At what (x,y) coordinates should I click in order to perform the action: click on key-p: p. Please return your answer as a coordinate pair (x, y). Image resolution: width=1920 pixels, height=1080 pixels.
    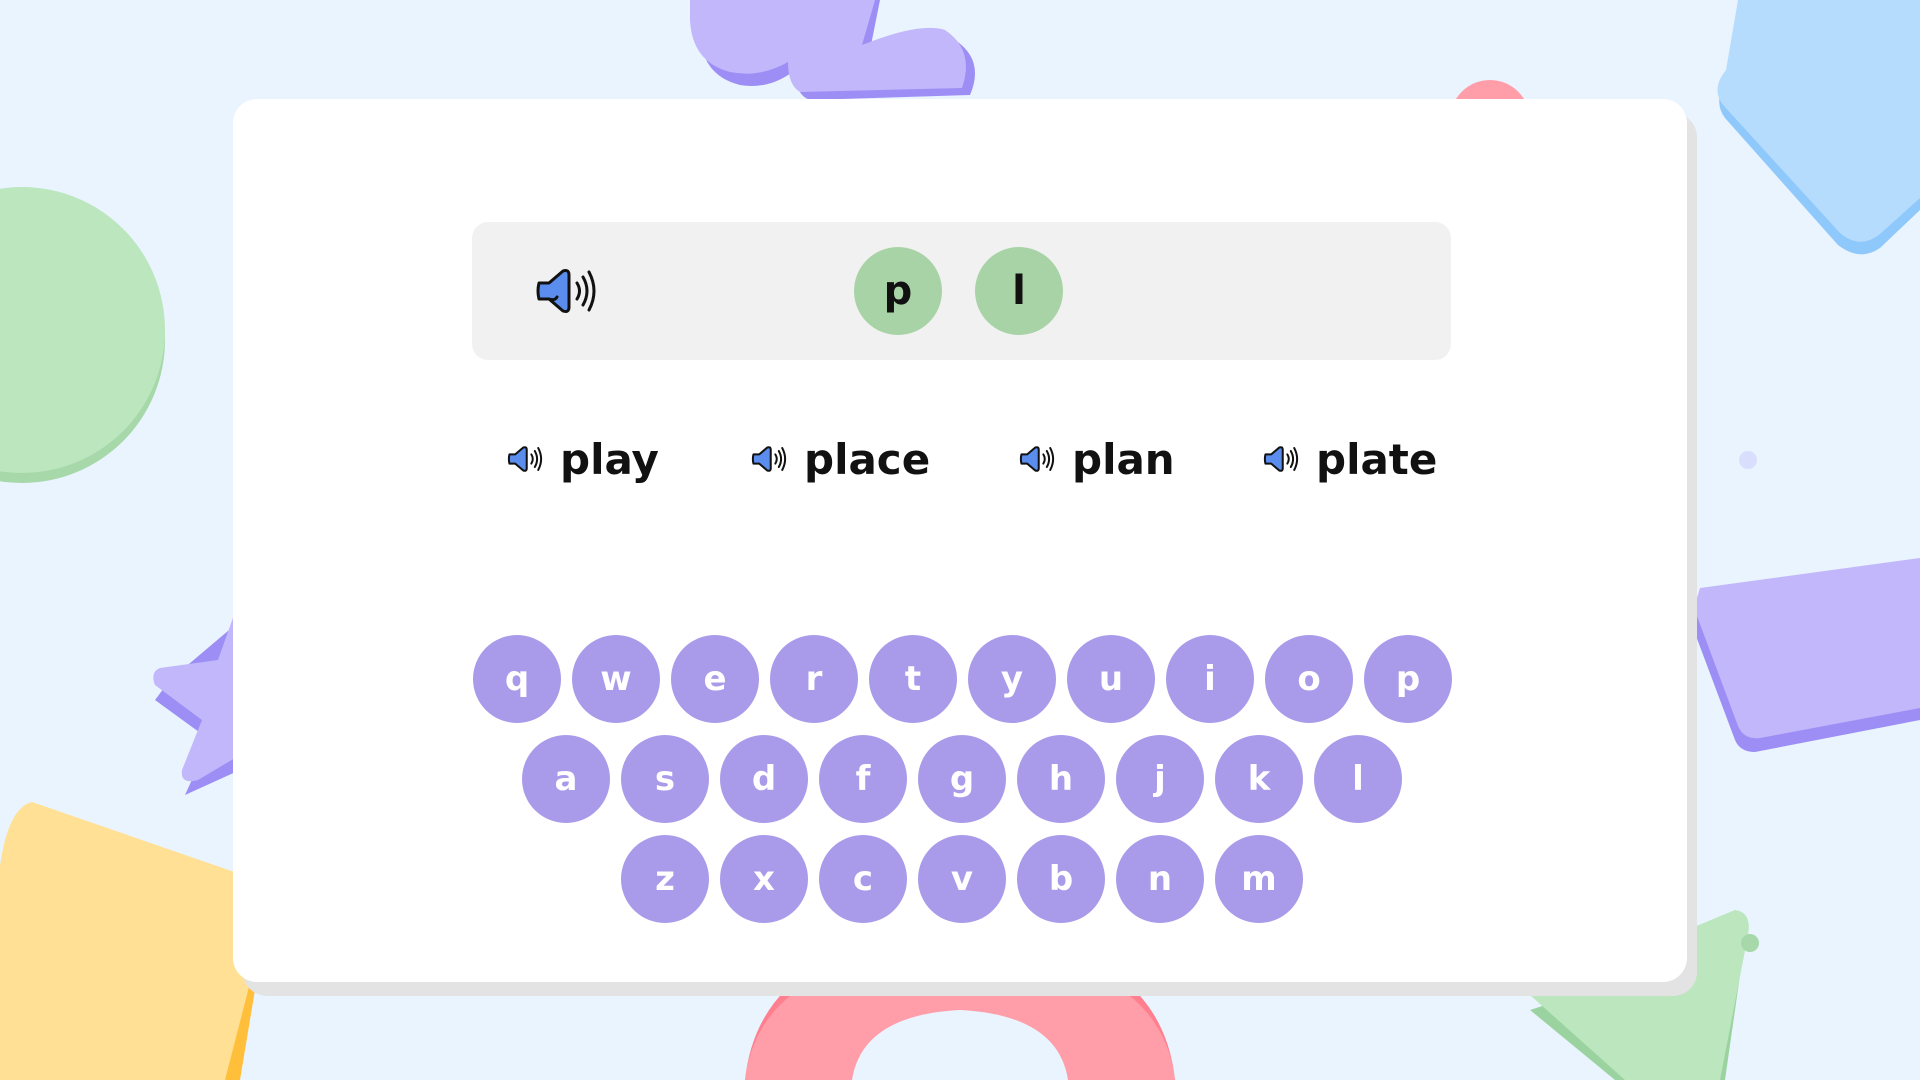
    Looking at the image, I should click on (1408, 679).